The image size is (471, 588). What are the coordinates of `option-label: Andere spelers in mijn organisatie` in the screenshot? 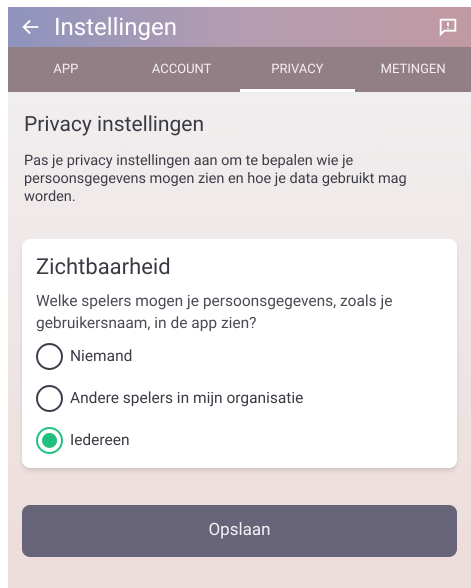 It's located at (187, 398).